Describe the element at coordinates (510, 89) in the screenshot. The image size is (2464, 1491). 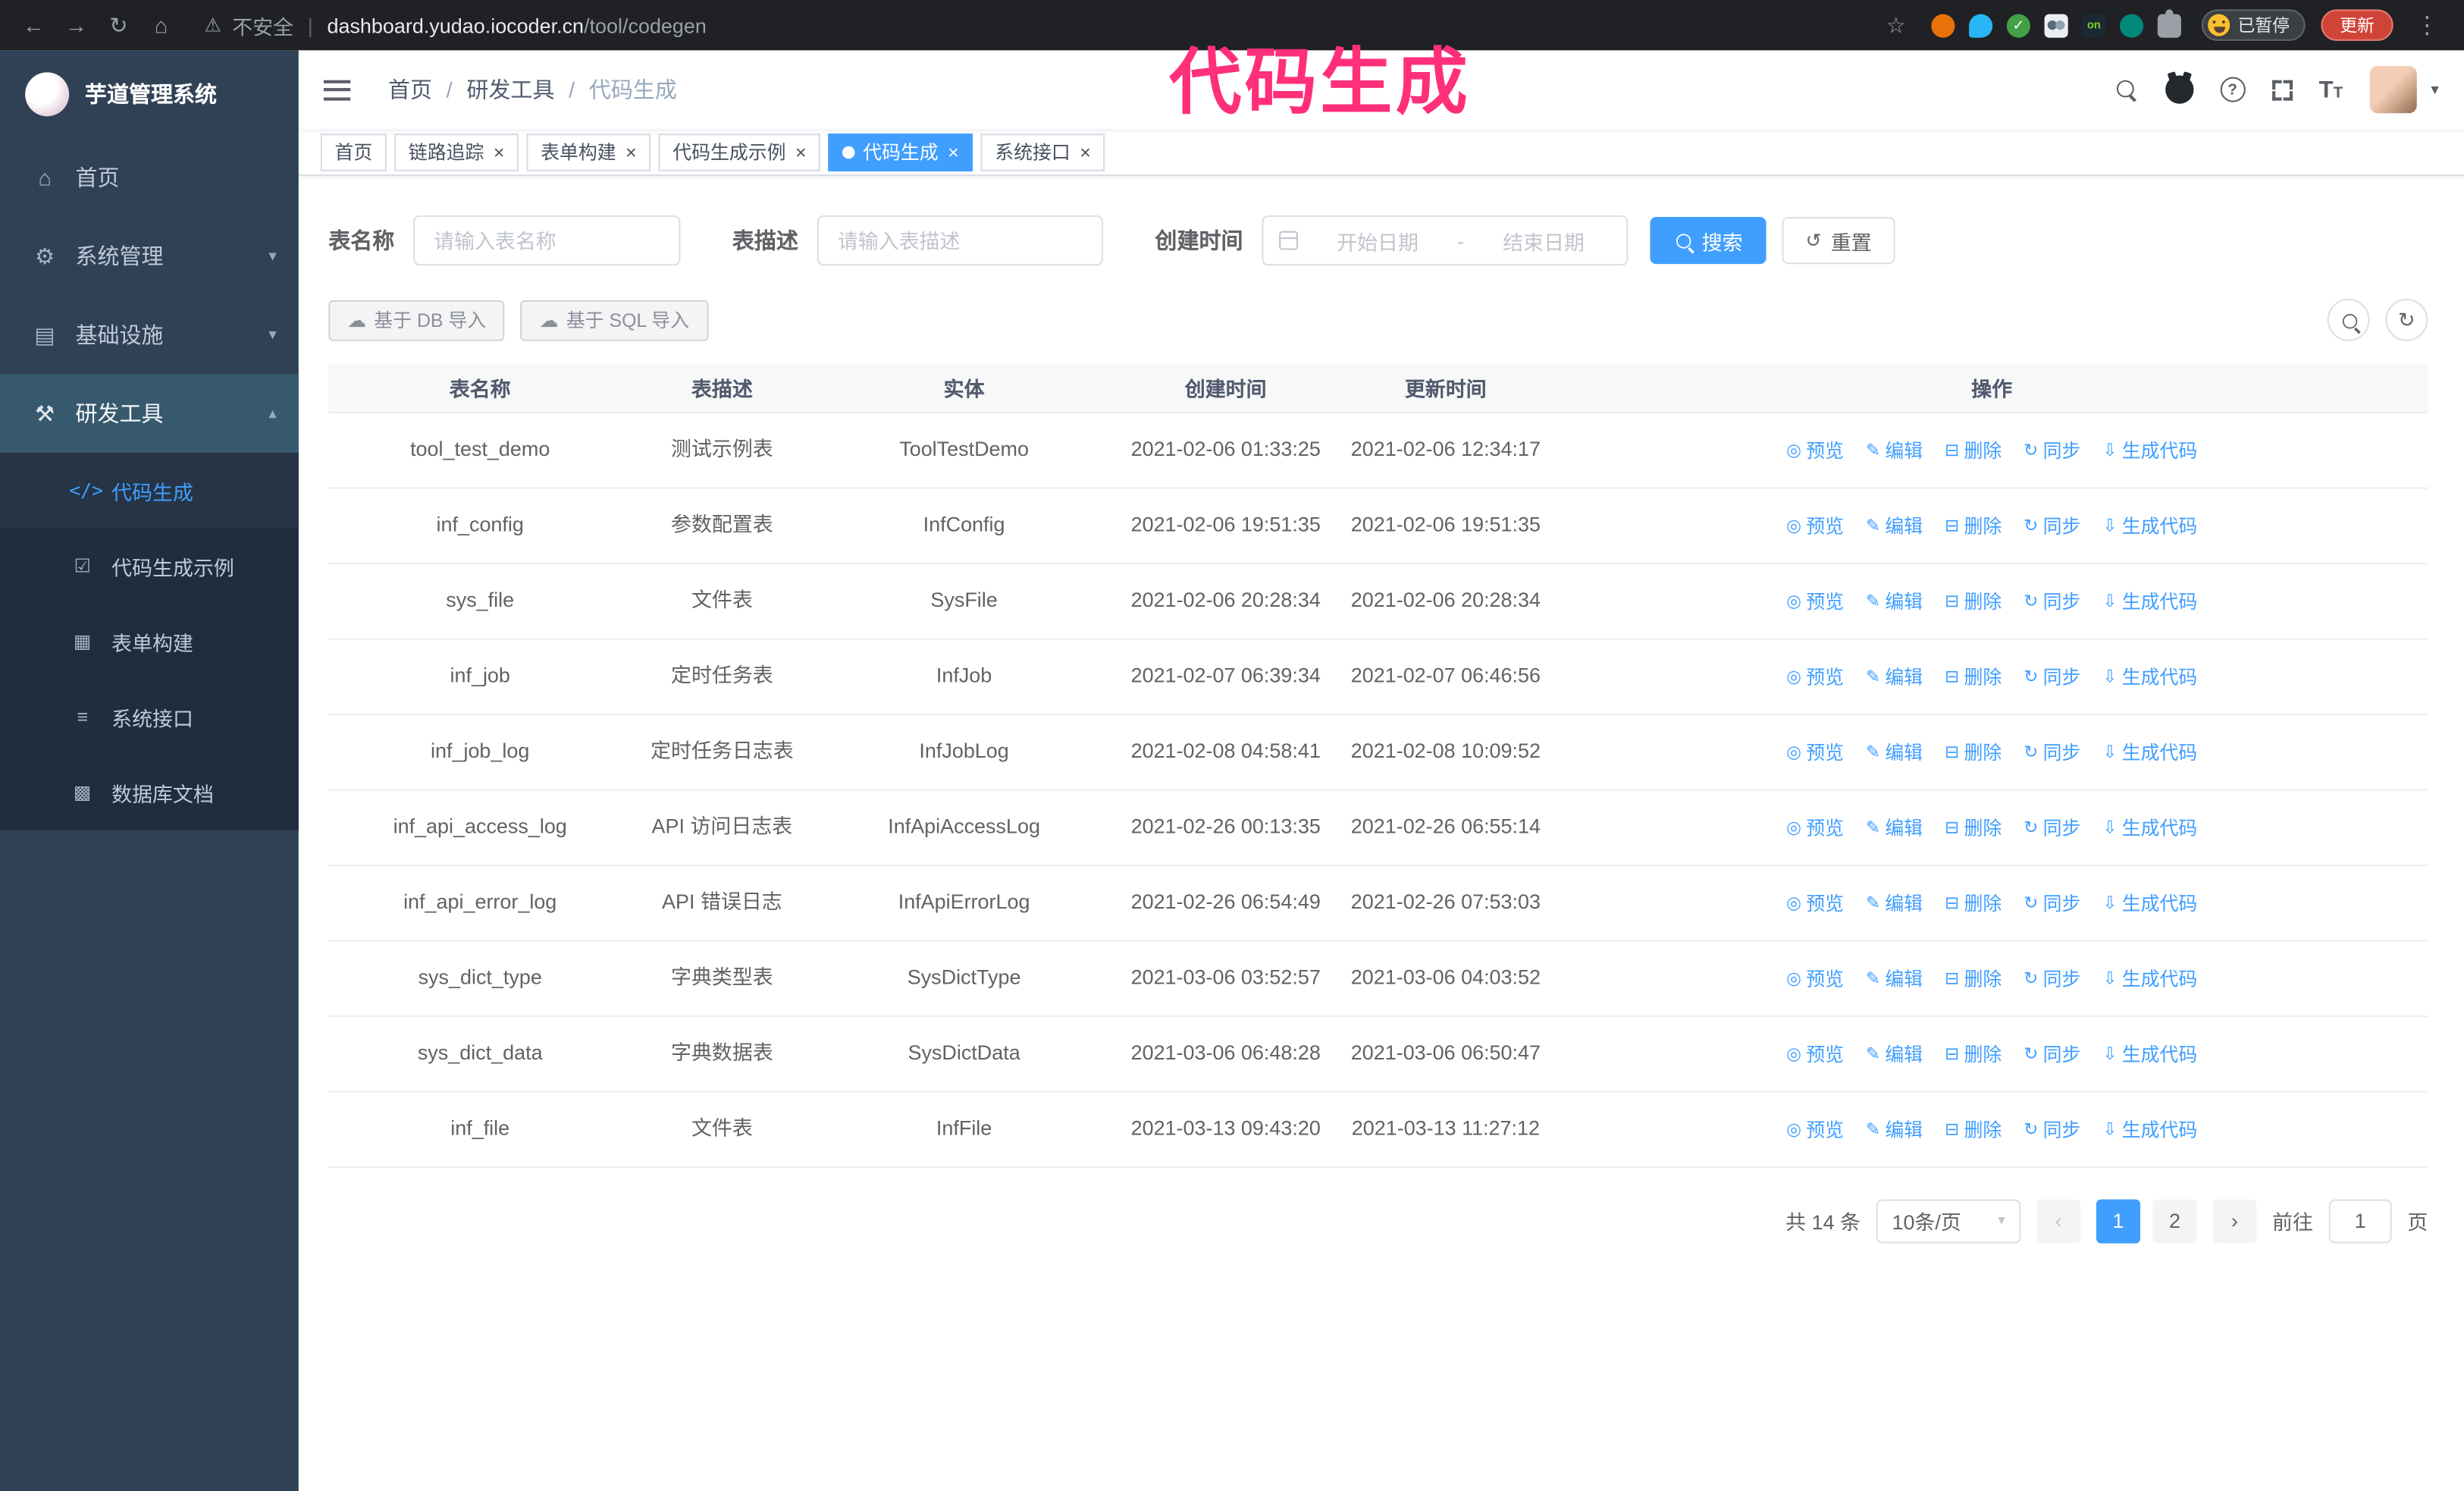
I see `breadcrumb-item: 研发工具` at that location.